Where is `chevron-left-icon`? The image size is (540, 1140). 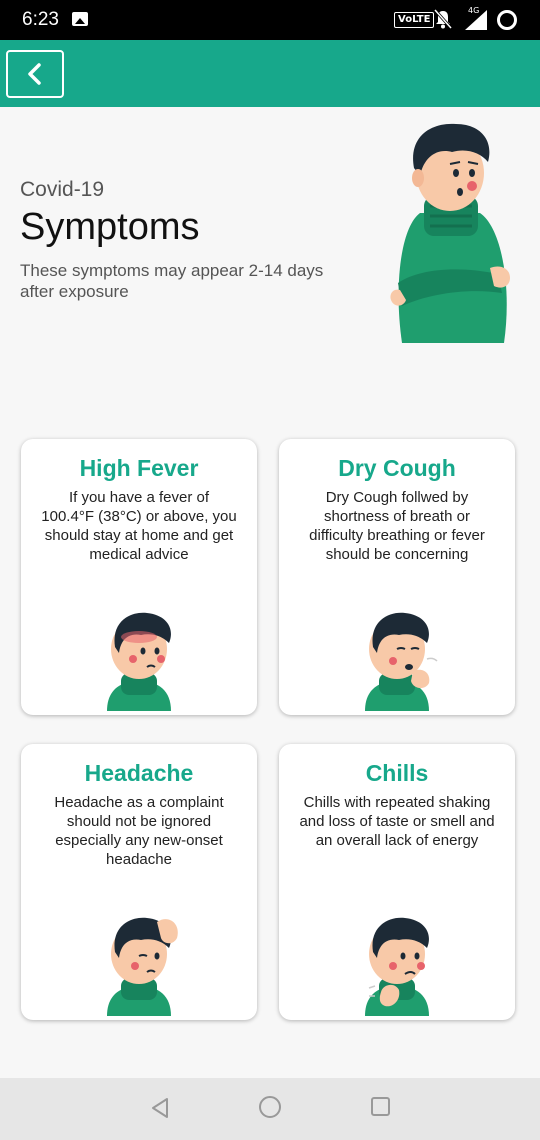
chevron-left-icon is located at coordinates (34, 74).